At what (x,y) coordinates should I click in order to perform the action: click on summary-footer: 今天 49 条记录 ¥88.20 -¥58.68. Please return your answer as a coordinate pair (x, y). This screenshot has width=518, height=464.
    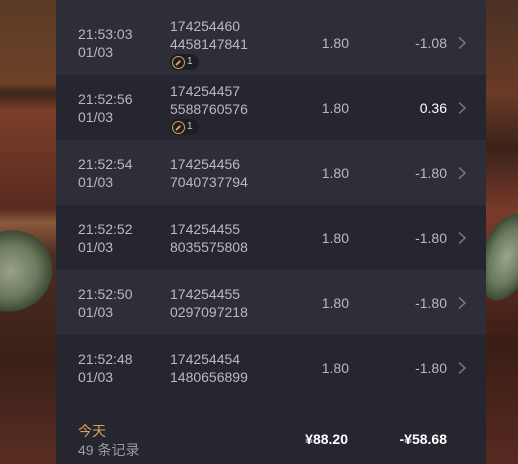
    Looking at the image, I should click on (271, 433).